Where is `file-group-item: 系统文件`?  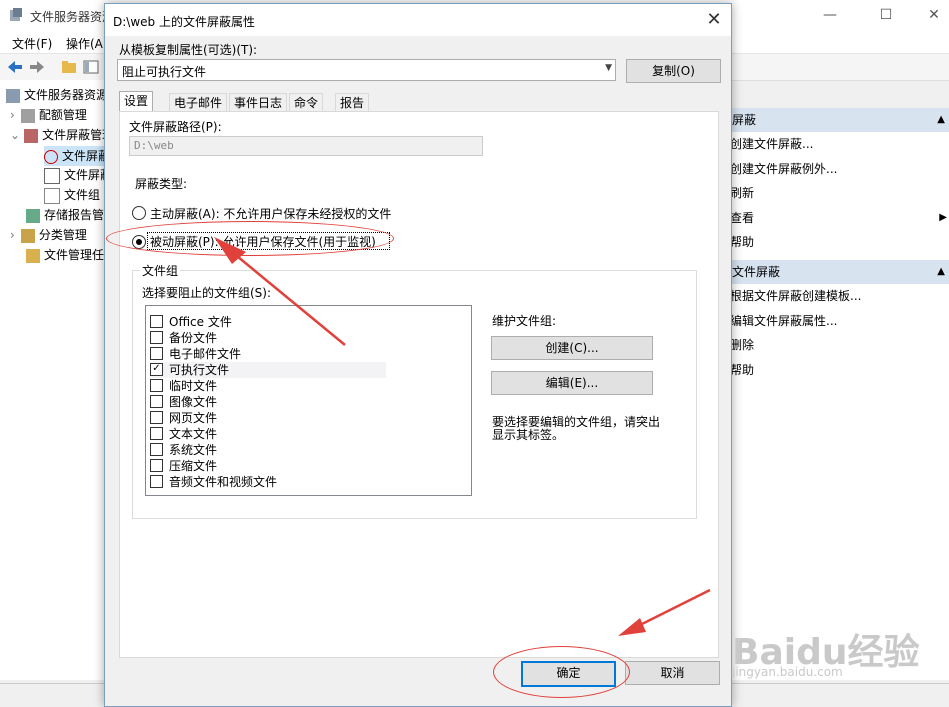 file-group-item: 系统文件 is located at coordinates (268, 450).